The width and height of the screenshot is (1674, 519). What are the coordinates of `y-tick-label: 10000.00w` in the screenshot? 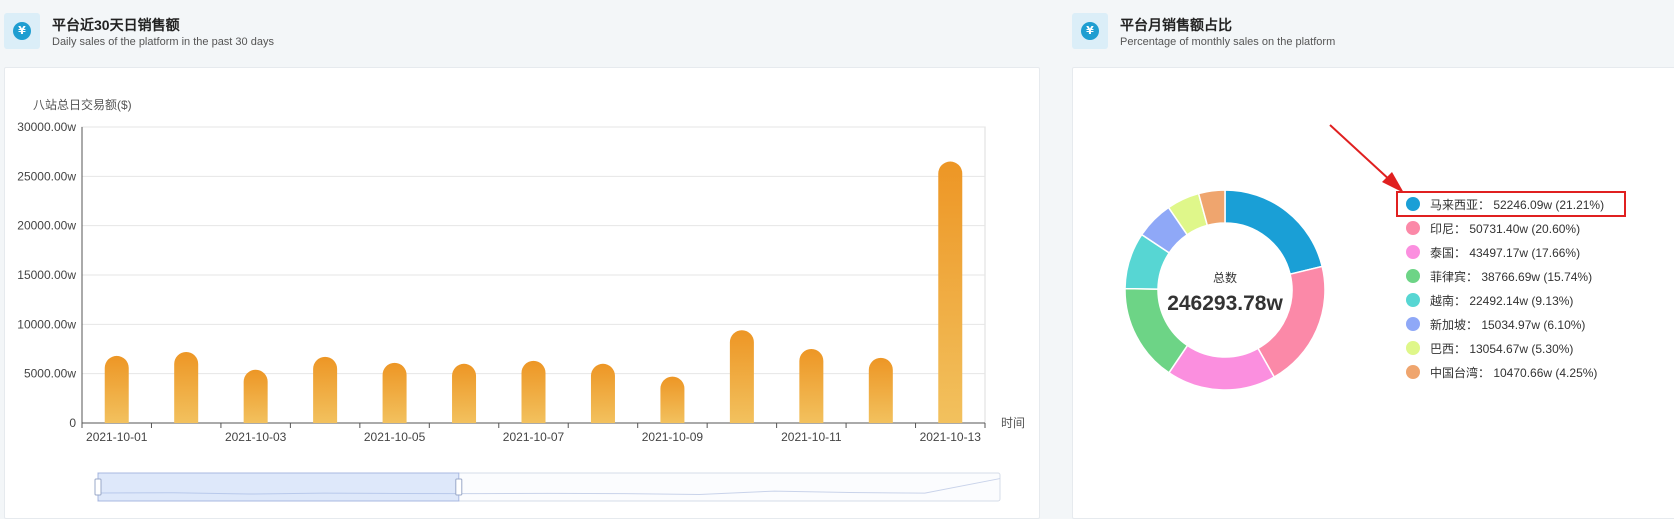 It's located at (46, 324).